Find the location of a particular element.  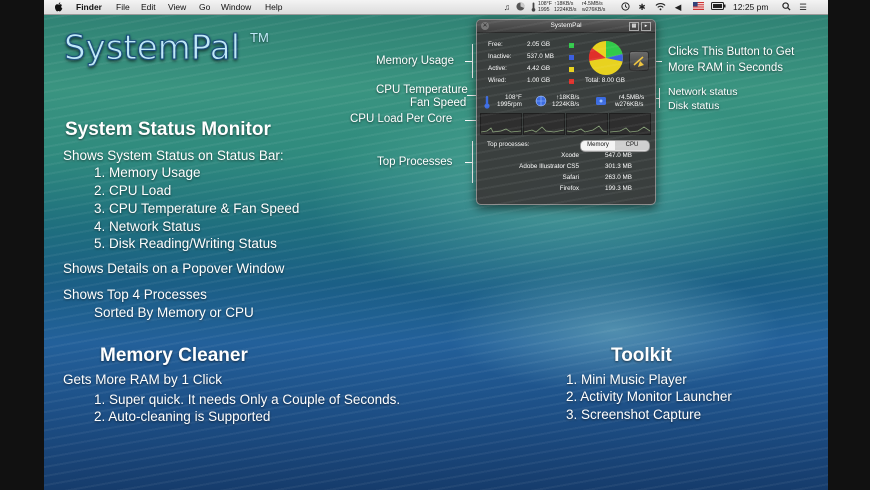

toolkit-item: 1. Mini Music Player is located at coordinates (626, 379).